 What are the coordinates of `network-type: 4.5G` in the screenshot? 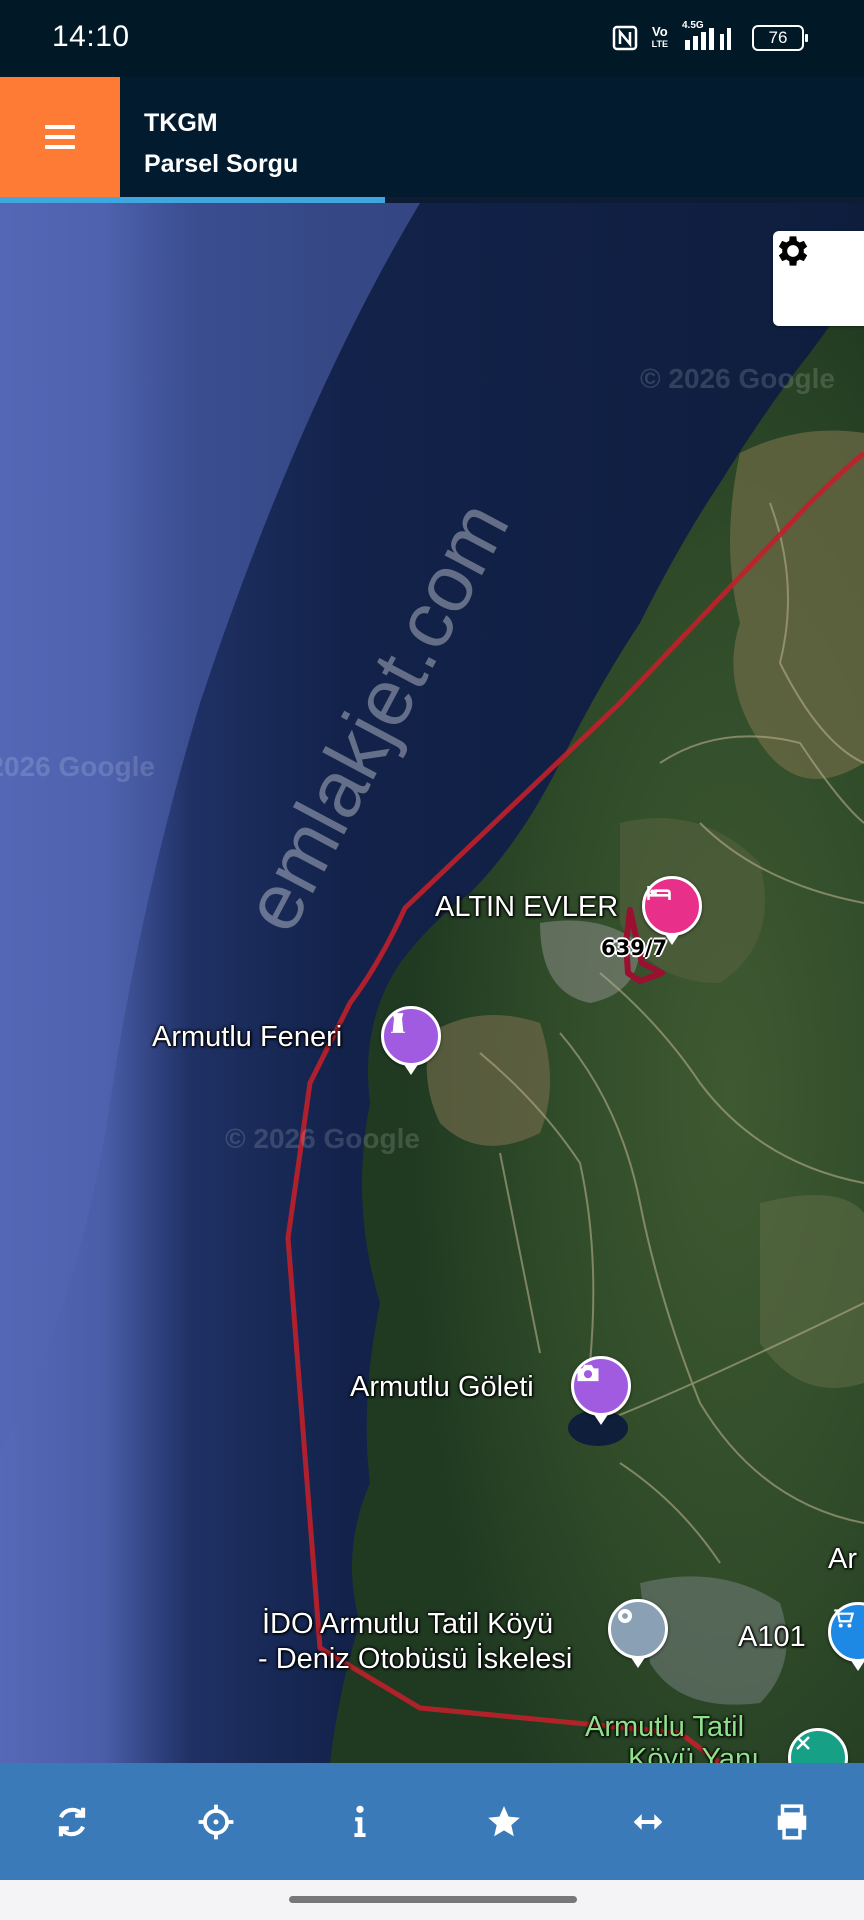 It's located at (693, 25).